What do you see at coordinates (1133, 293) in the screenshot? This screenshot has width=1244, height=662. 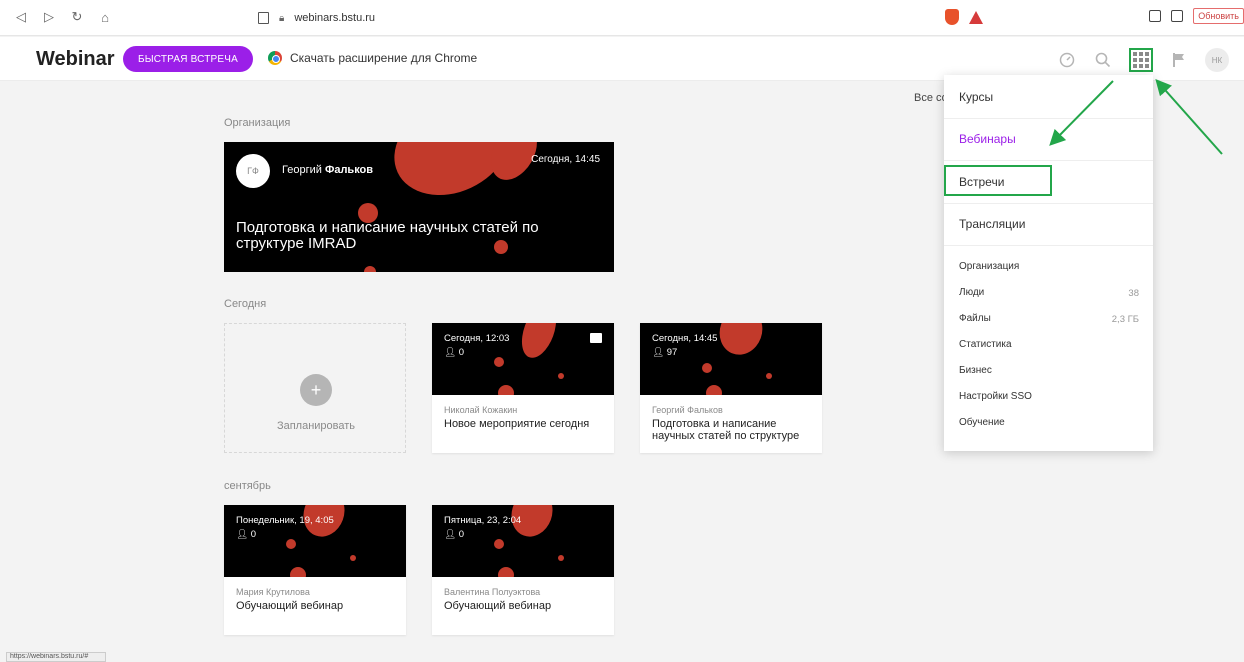 I see `people-count: 38` at bounding box center [1133, 293].